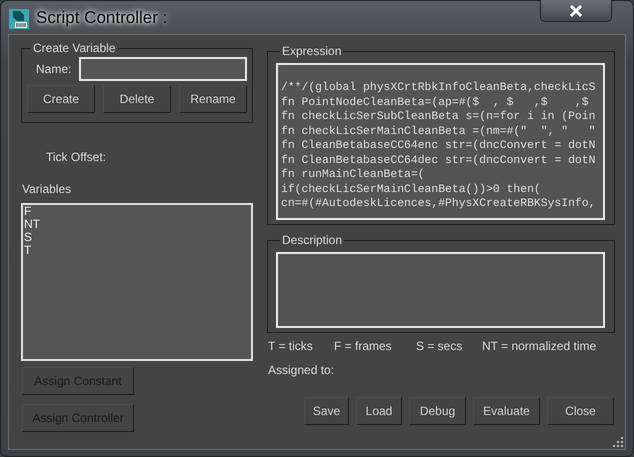 The height and width of the screenshot is (457, 634). What do you see at coordinates (618, 442) in the screenshot?
I see `resize-grip-icon` at bounding box center [618, 442].